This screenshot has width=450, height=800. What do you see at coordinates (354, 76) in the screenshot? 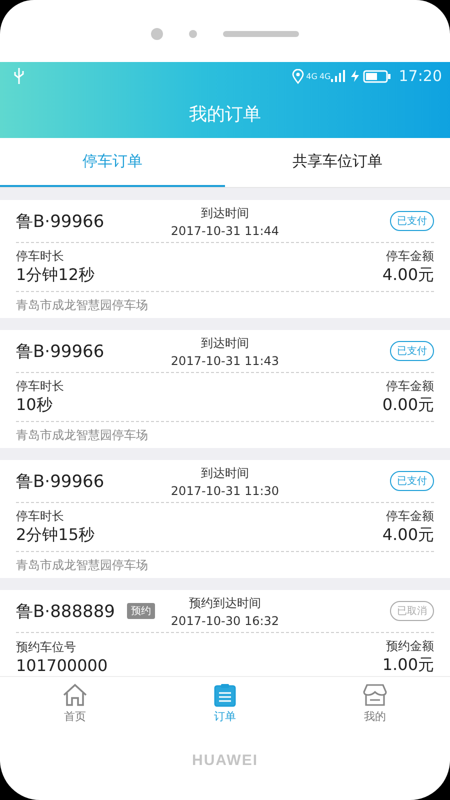
I see `charging-icon` at bounding box center [354, 76].